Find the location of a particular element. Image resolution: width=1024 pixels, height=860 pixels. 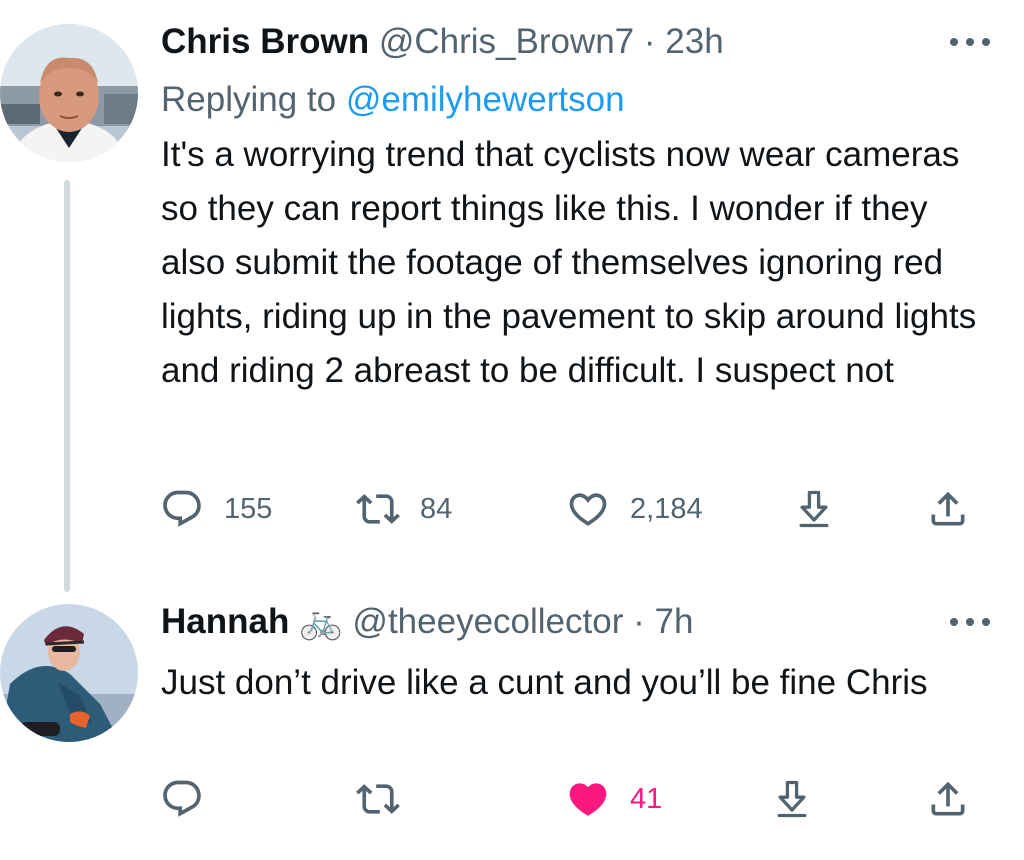

tweet-actions: 41 is located at coordinates (570, 799).